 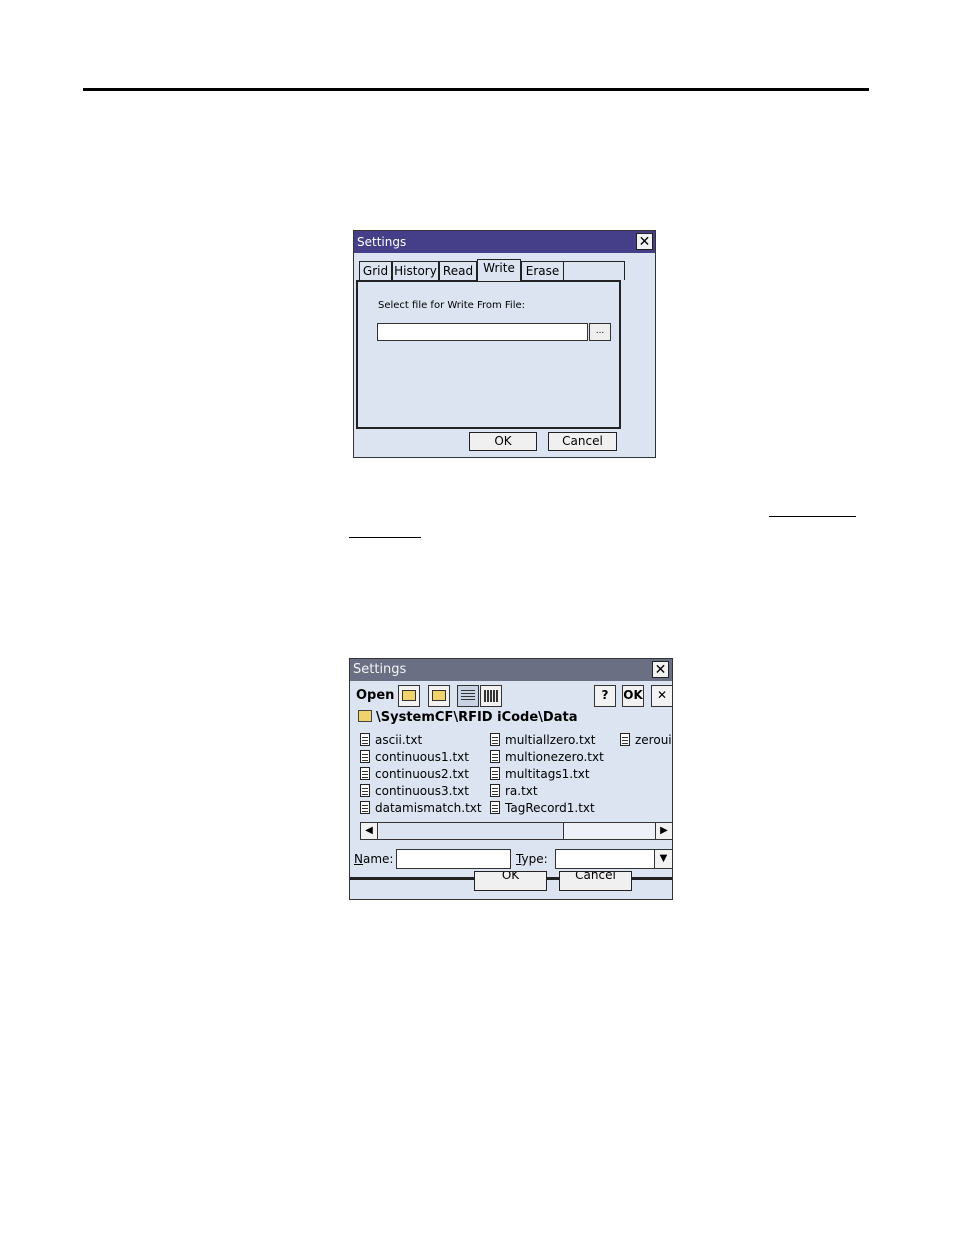 I want to click on new-folder-button, so click(x=439, y=696).